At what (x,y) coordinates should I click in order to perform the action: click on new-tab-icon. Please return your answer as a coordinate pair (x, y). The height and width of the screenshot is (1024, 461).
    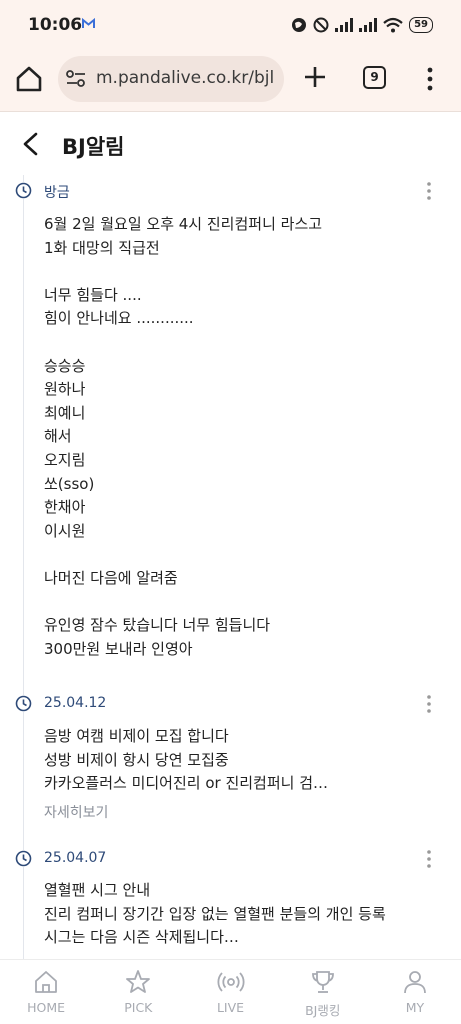
    Looking at the image, I should click on (315, 77).